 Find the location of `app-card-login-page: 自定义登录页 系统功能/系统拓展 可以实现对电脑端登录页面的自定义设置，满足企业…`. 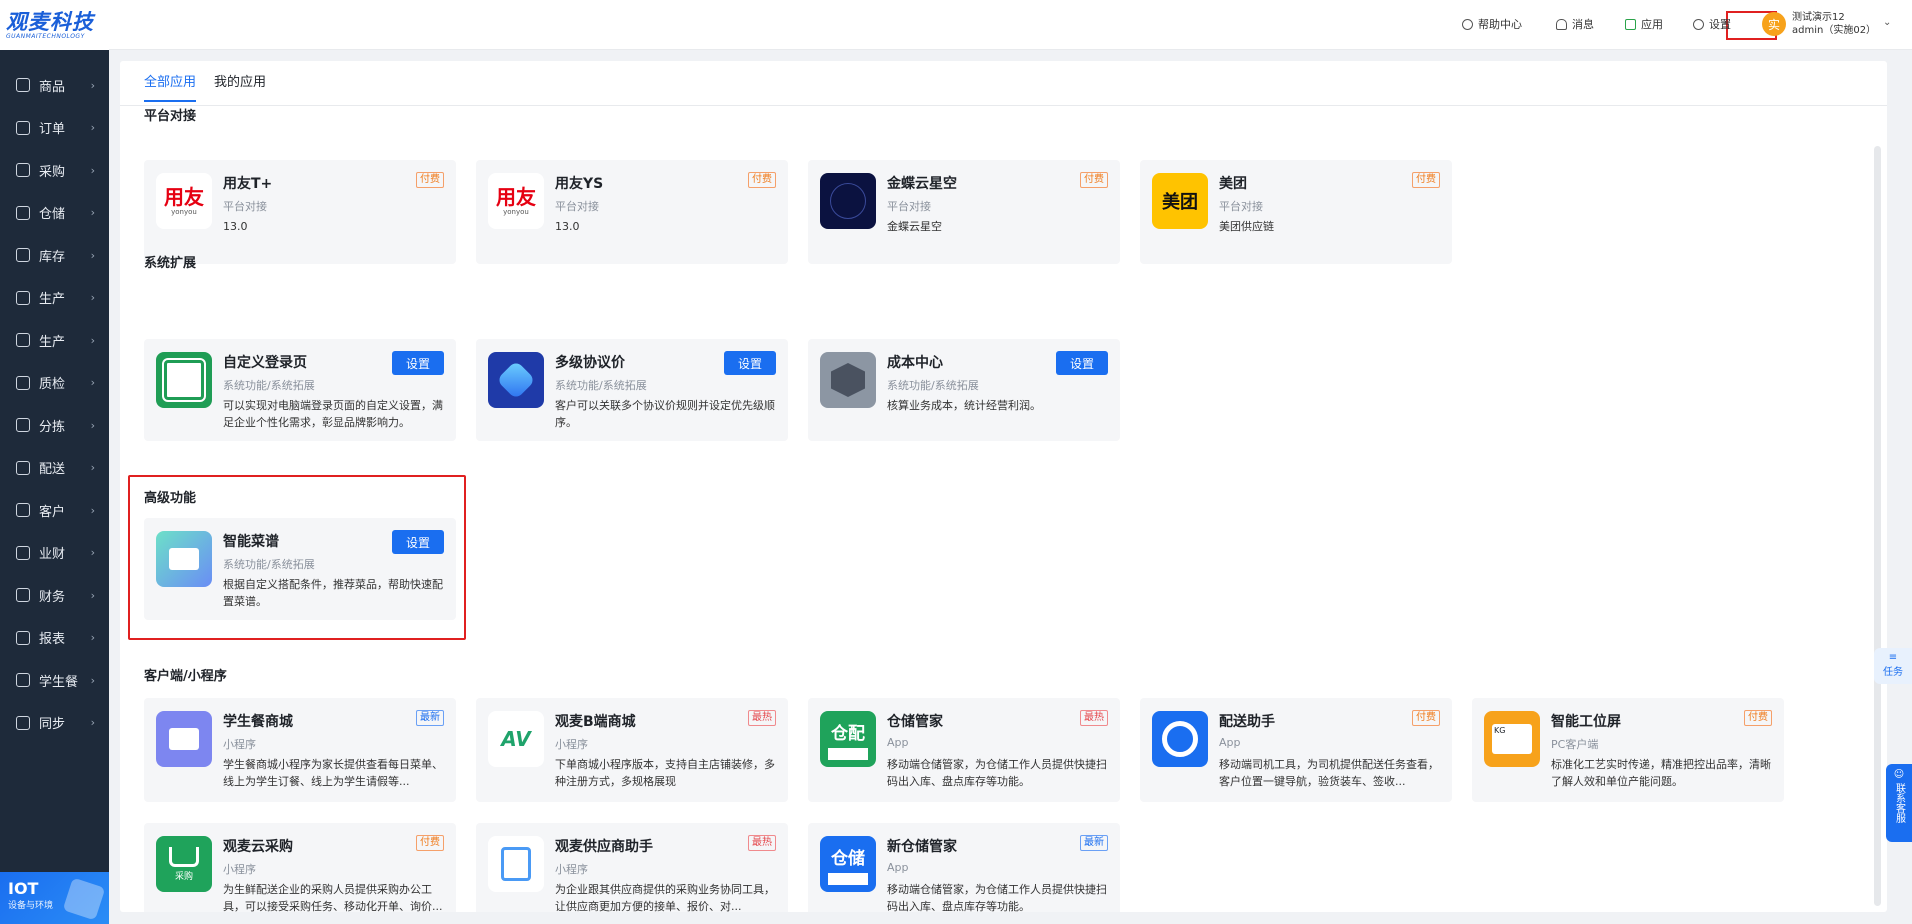

app-card-login-page: 自定义登录页 系统功能/系统拓展 可以实现对电脑端登录页面的自定义设置，满足企业… is located at coordinates (300, 390).